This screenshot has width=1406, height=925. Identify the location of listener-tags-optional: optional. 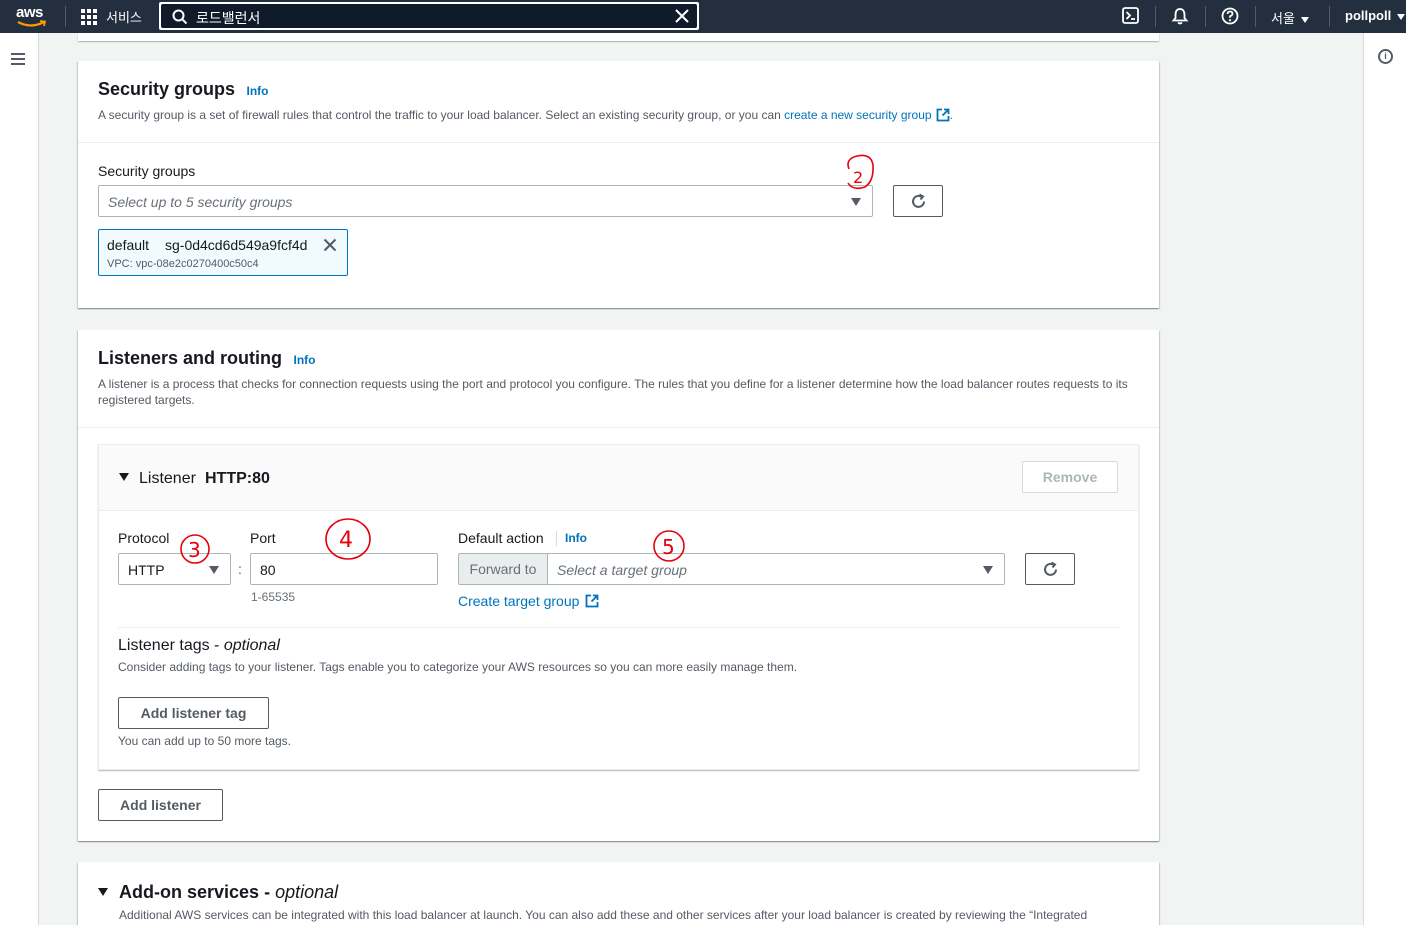
(251, 645).